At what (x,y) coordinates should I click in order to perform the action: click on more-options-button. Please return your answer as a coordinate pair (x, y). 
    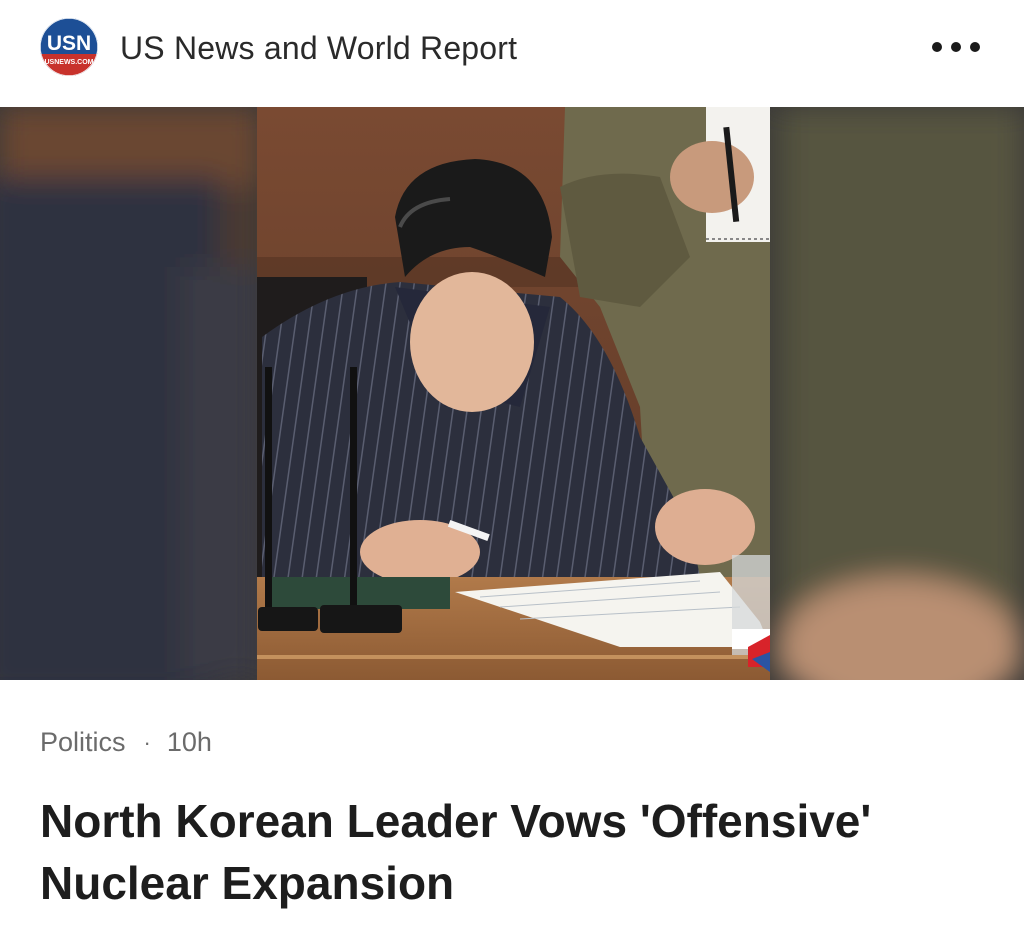
    Looking at the image, I should click on (956, 47).